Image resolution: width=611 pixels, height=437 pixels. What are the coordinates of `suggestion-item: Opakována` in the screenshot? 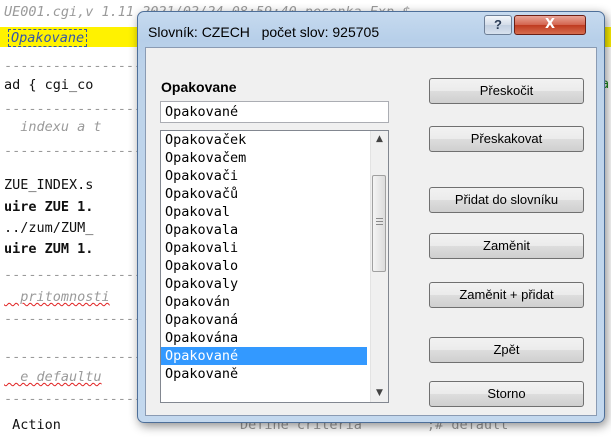 It's located at (264, 338).